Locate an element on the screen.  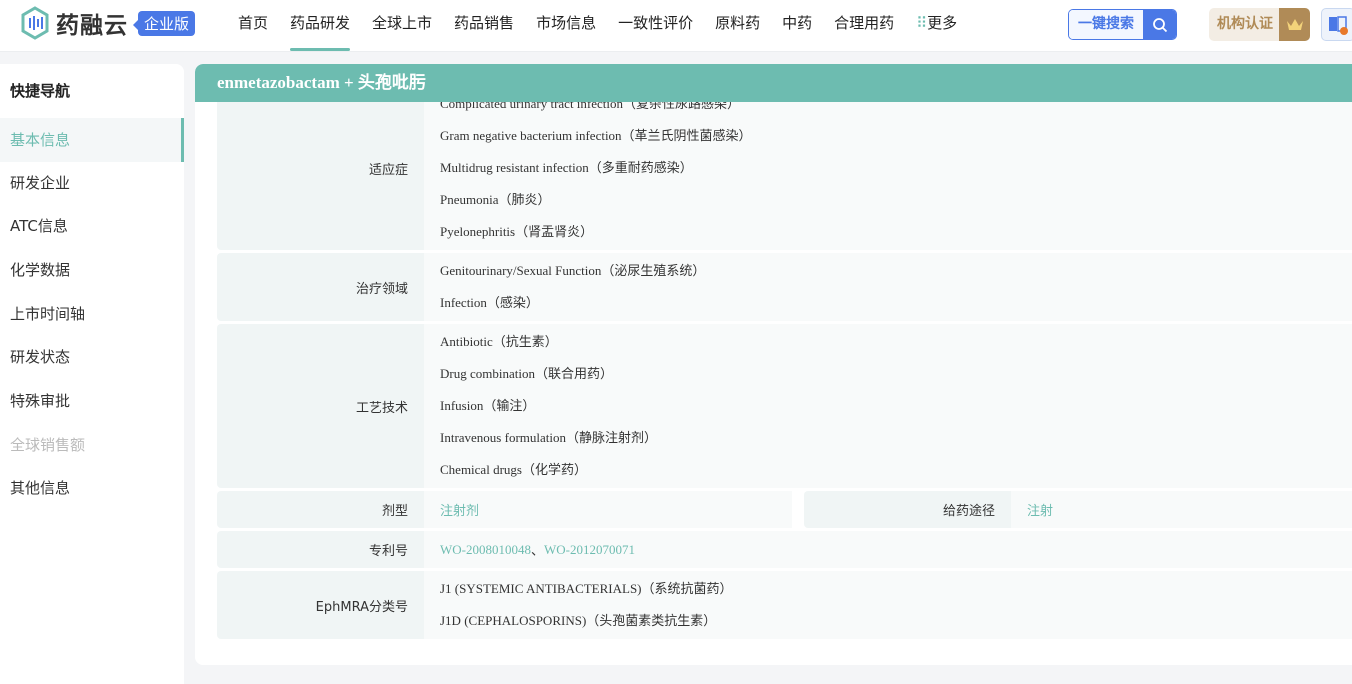
logo-text: 药融云 is located at coordinates (92, 26).